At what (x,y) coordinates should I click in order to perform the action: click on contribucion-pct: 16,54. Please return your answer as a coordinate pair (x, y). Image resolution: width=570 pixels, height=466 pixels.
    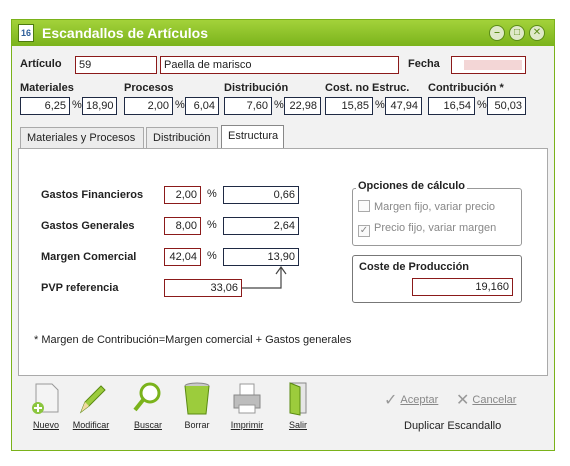
    Looking at the image, I should click on (451, 106).